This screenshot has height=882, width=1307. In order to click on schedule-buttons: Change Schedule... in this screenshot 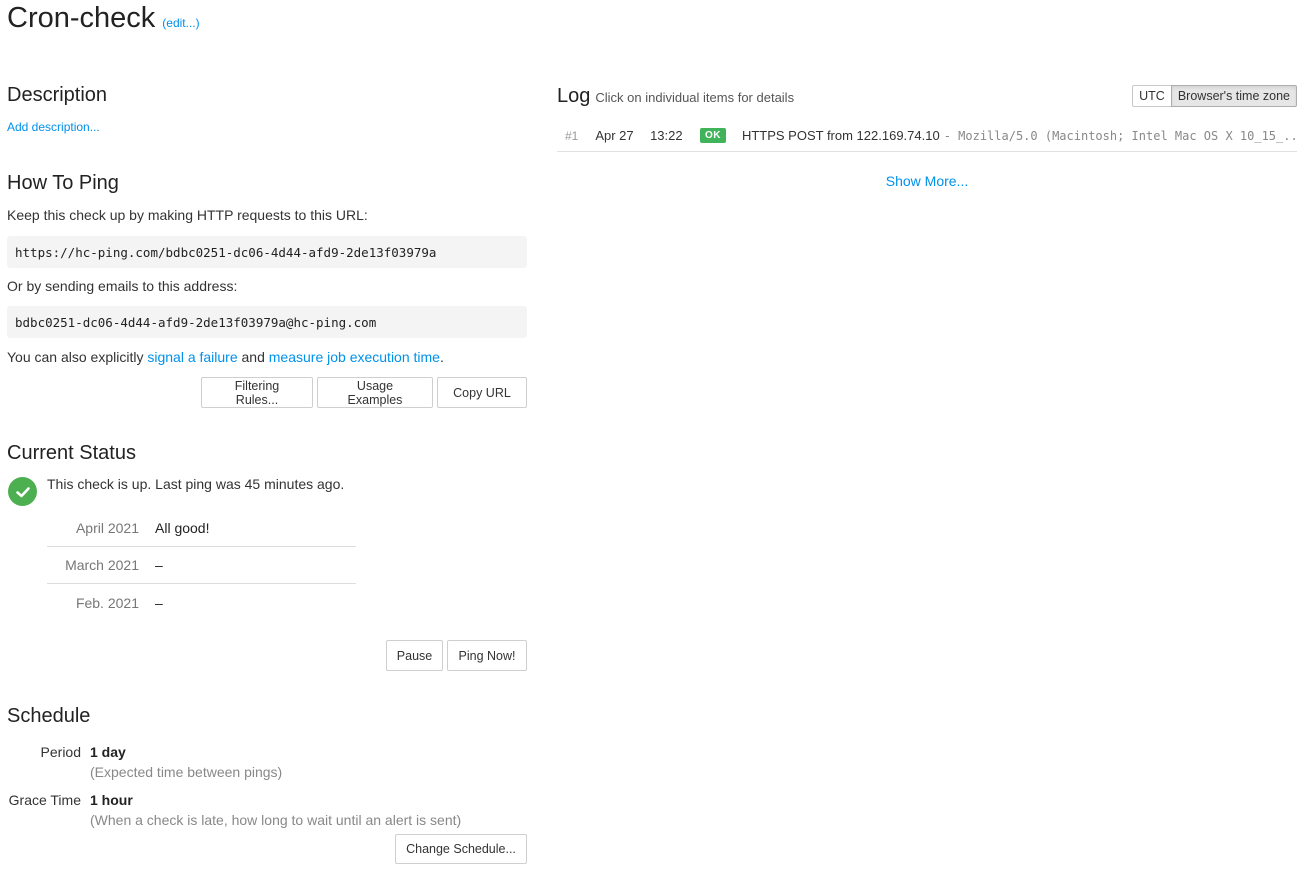, I will do `click(461, 849)`.